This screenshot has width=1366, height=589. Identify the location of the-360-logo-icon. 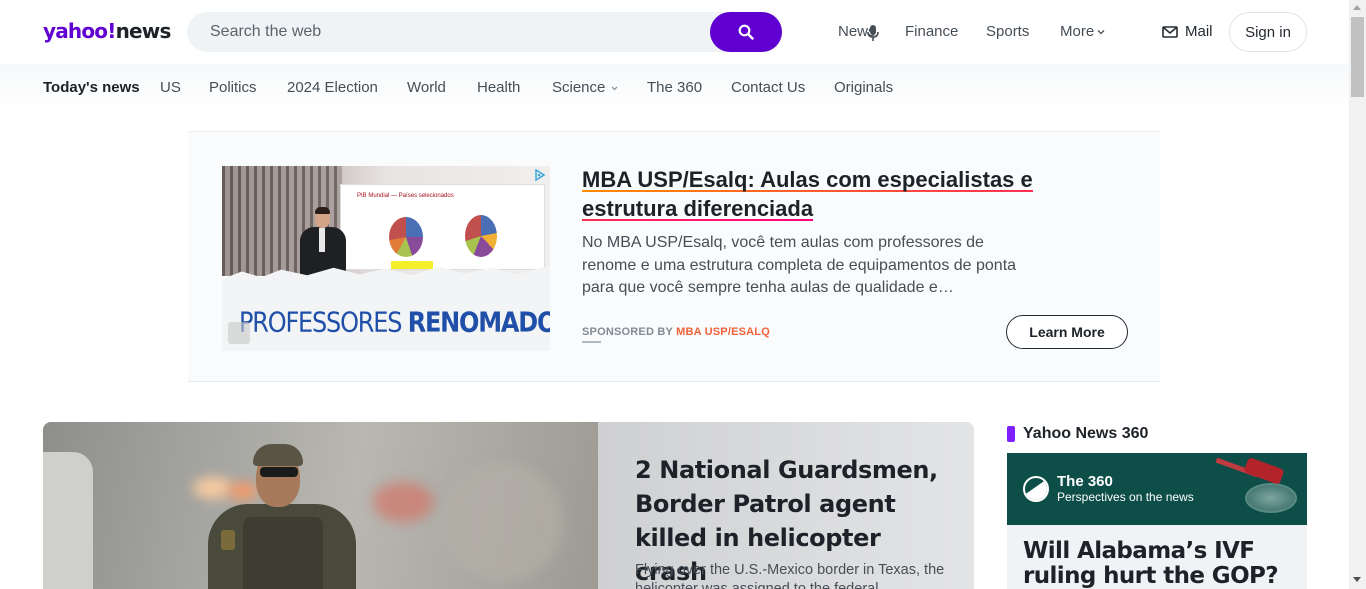
(1036, 489).